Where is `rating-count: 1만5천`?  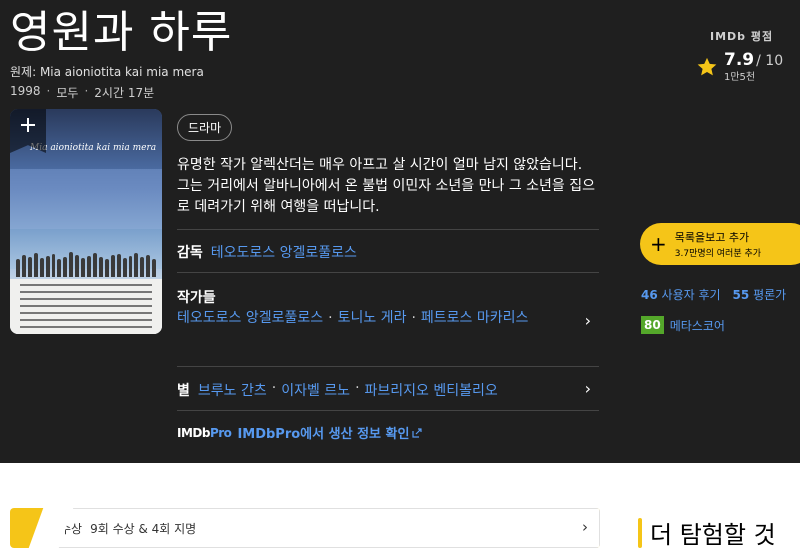 rating-count: 1만5천 is located at coordinates (740, 77).